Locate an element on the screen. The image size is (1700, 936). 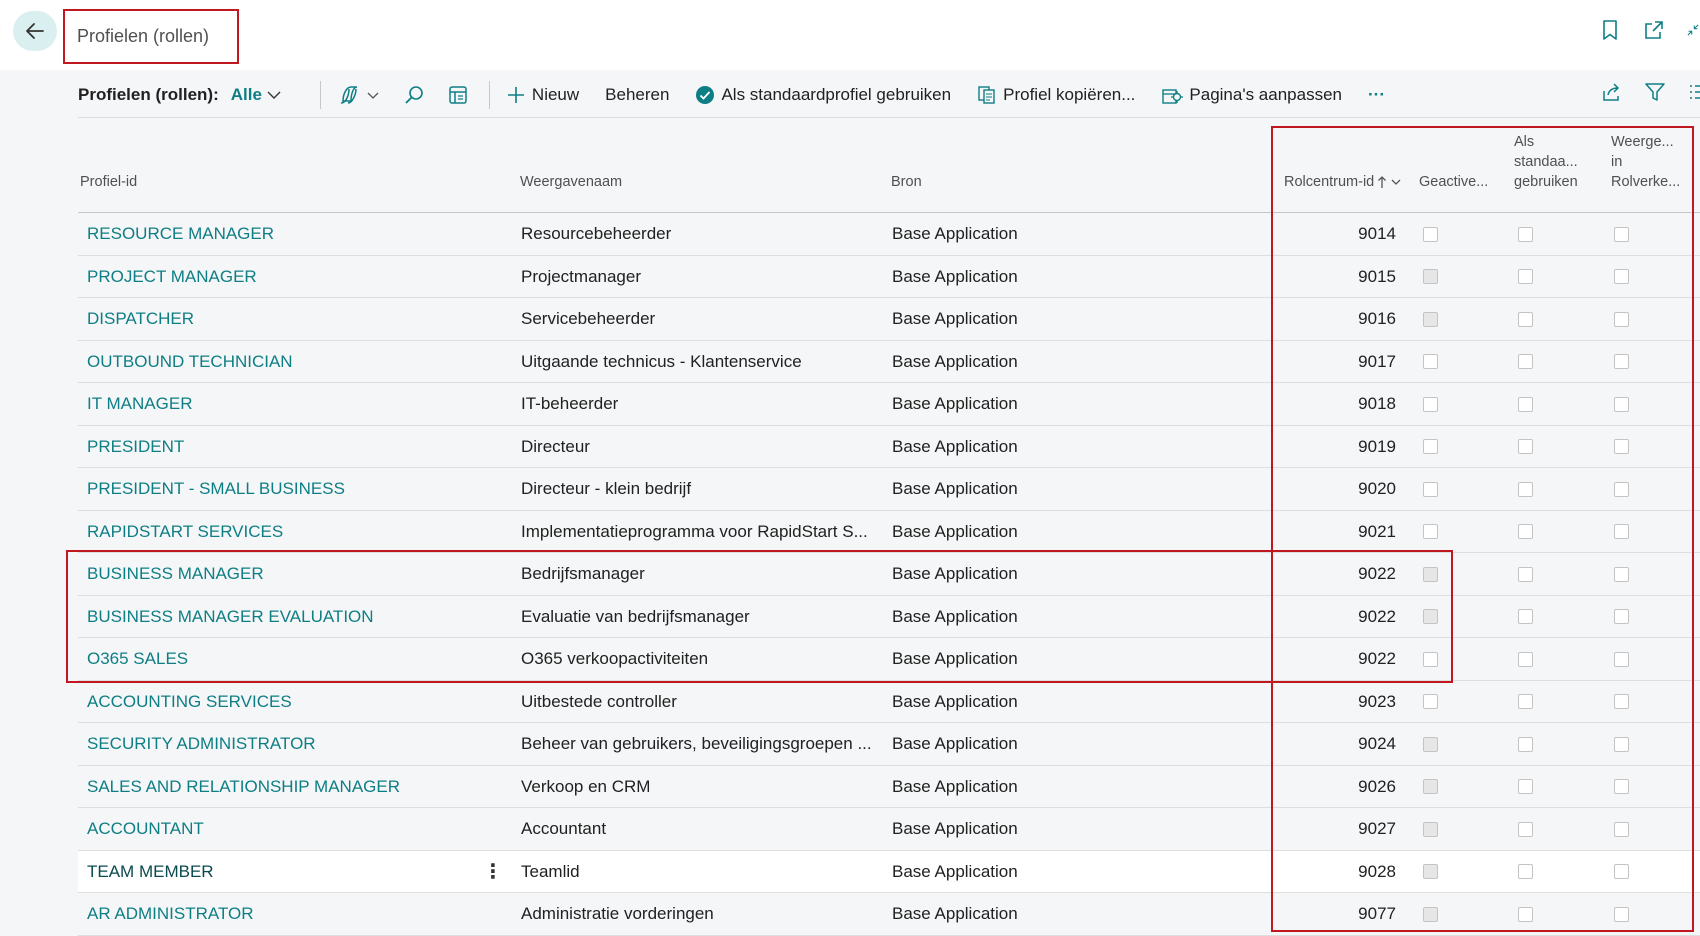
profile-id-link: OUTBOUND TECHNICIAN is located at coordinates (297, 362).